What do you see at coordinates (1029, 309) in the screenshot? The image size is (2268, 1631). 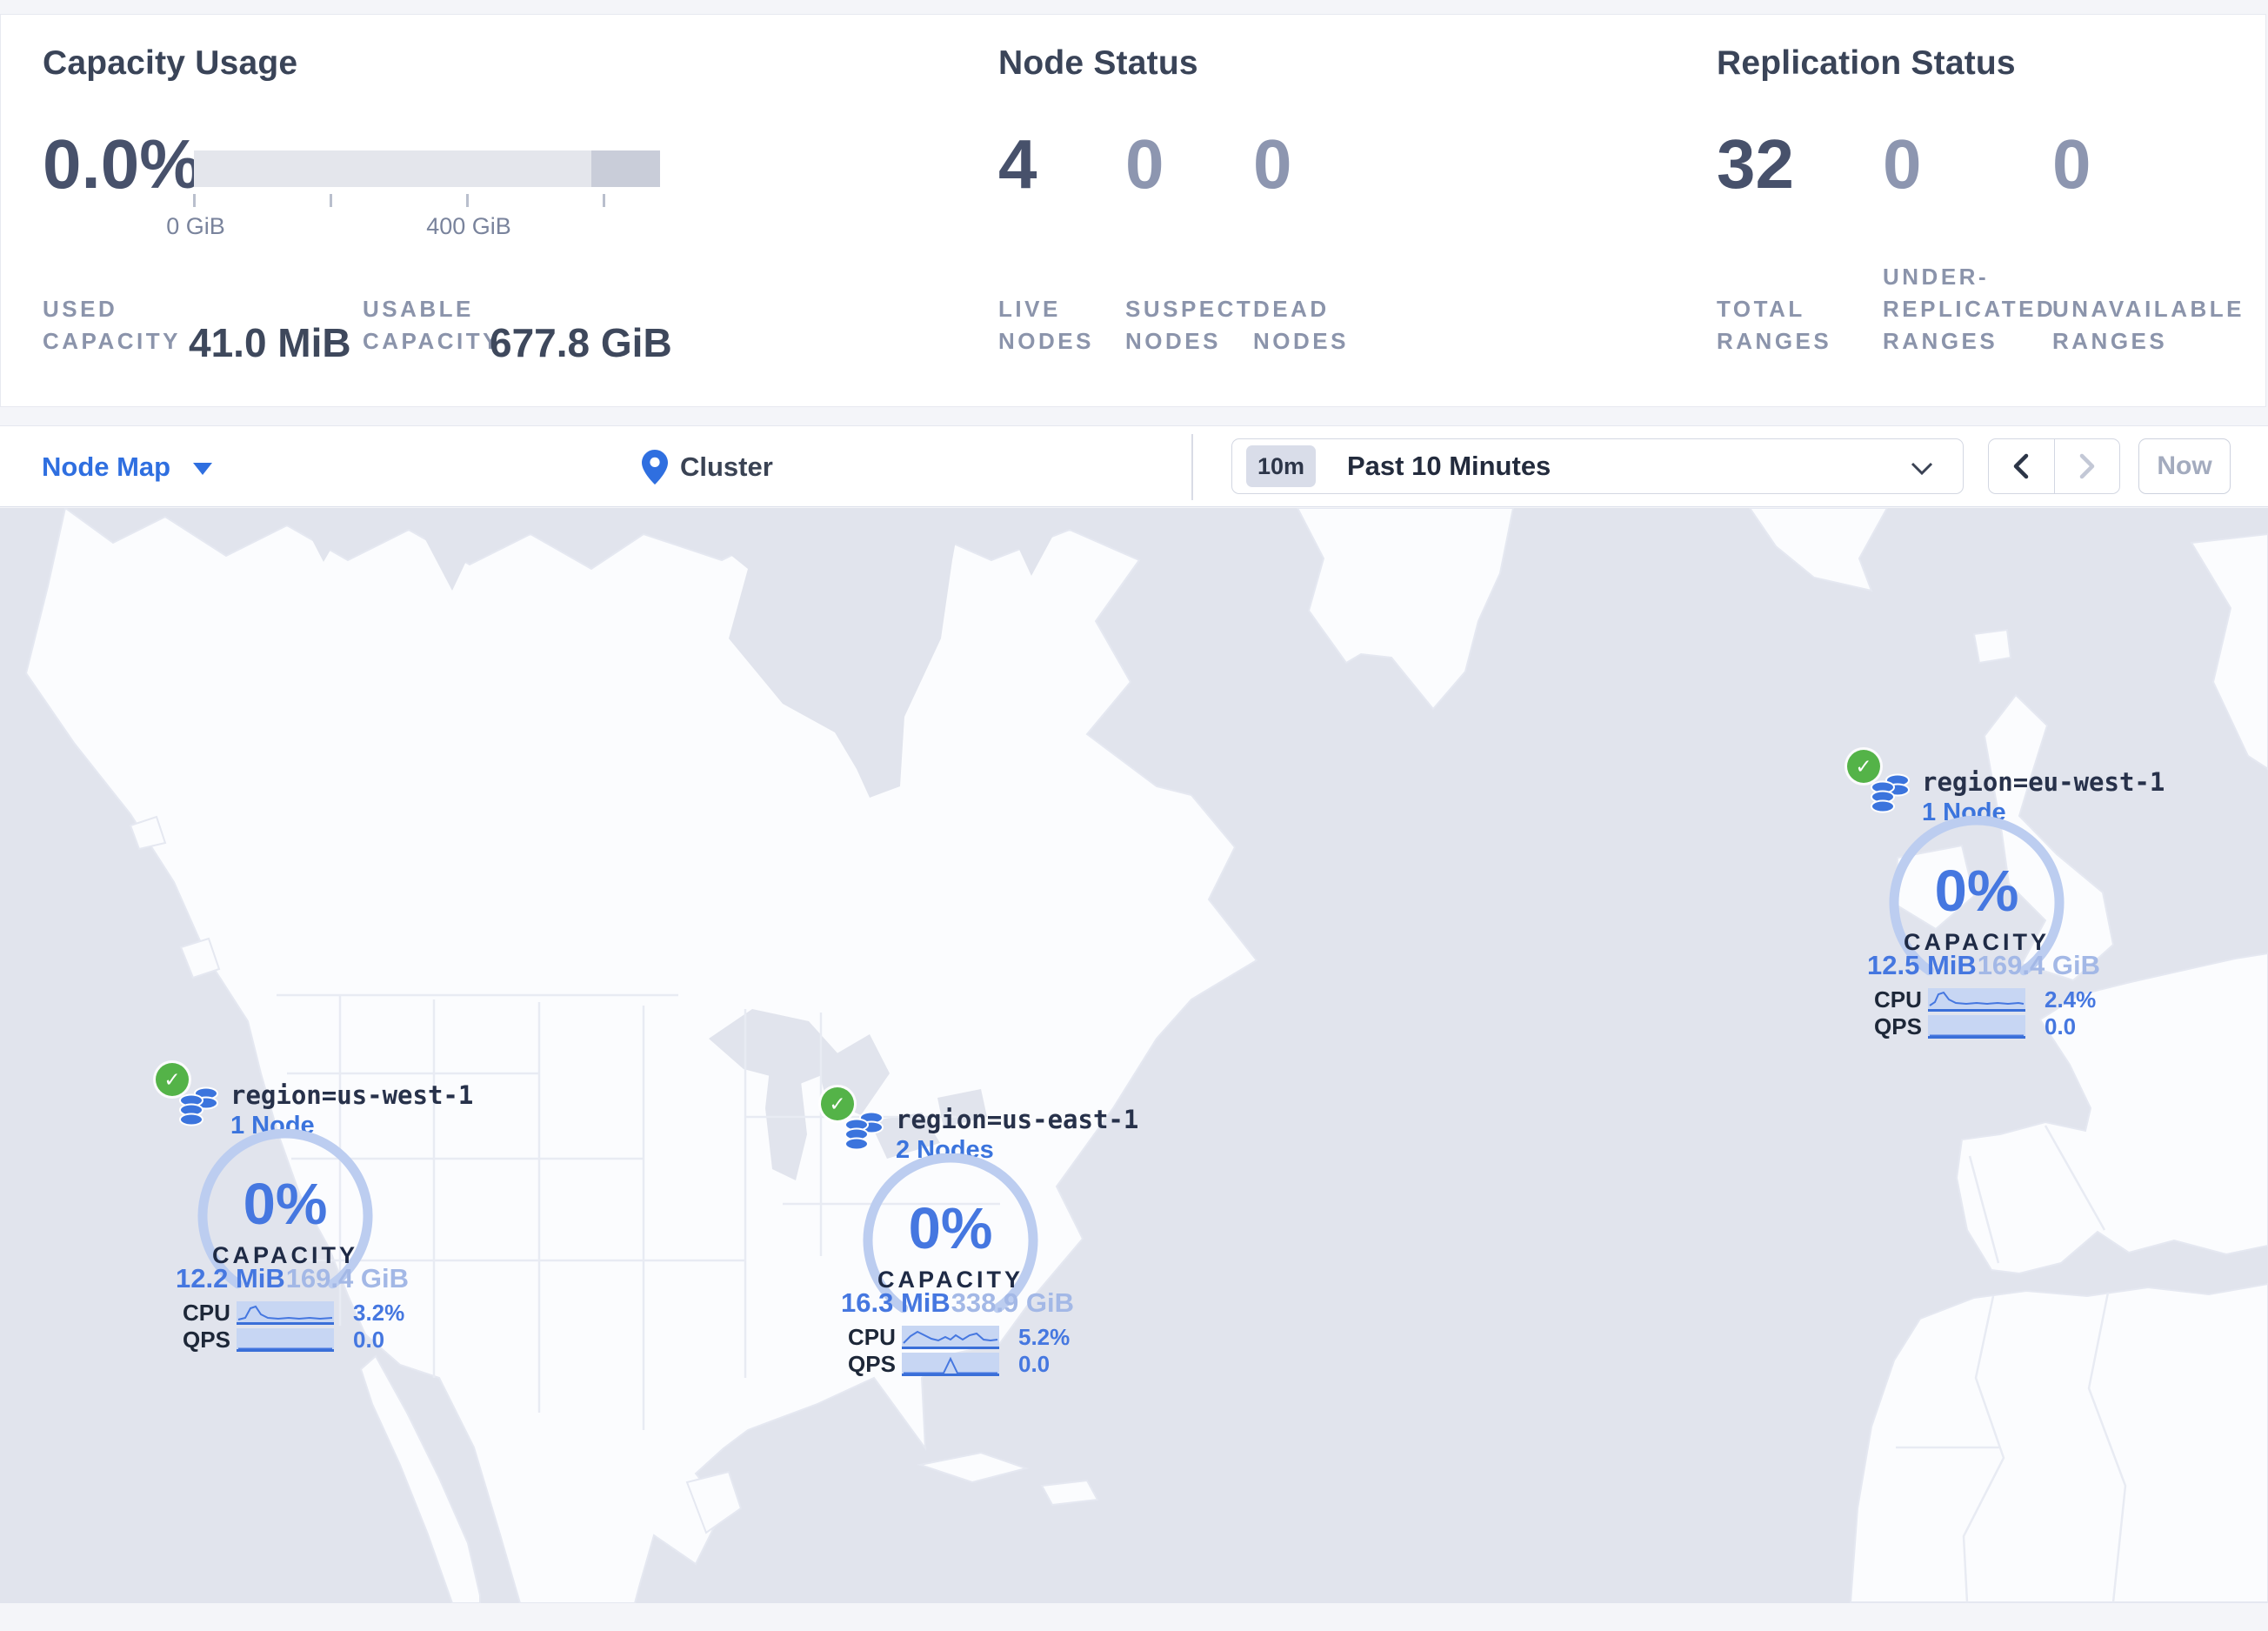 I see `live-nodes-label-line1: LIVE` at bounding box center [1029, 309].